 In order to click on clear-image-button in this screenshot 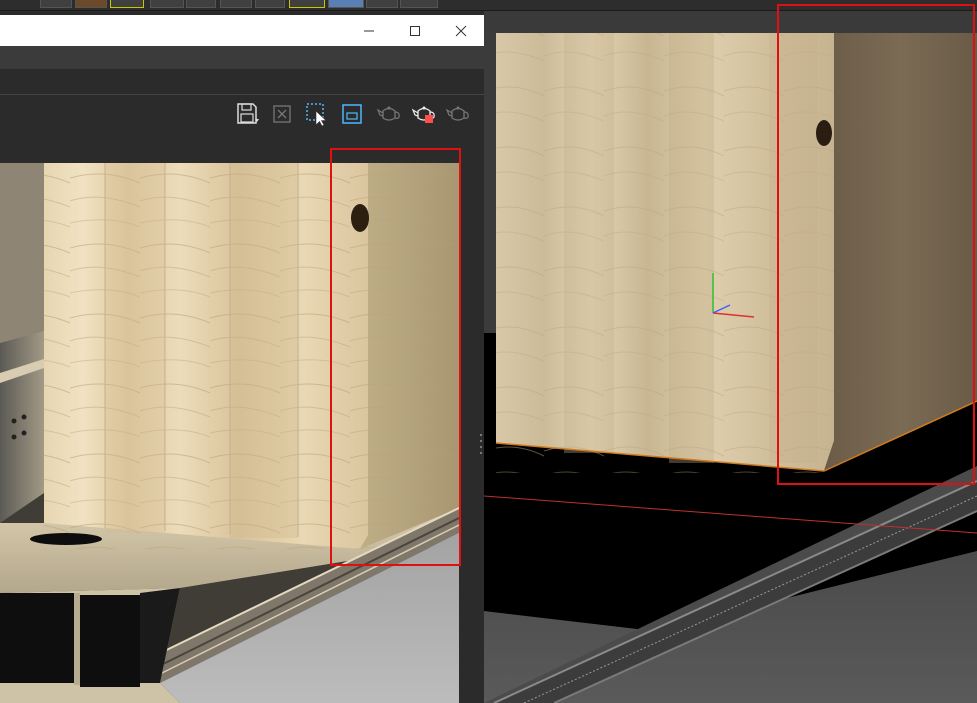, I will do `click(282, 114)`.